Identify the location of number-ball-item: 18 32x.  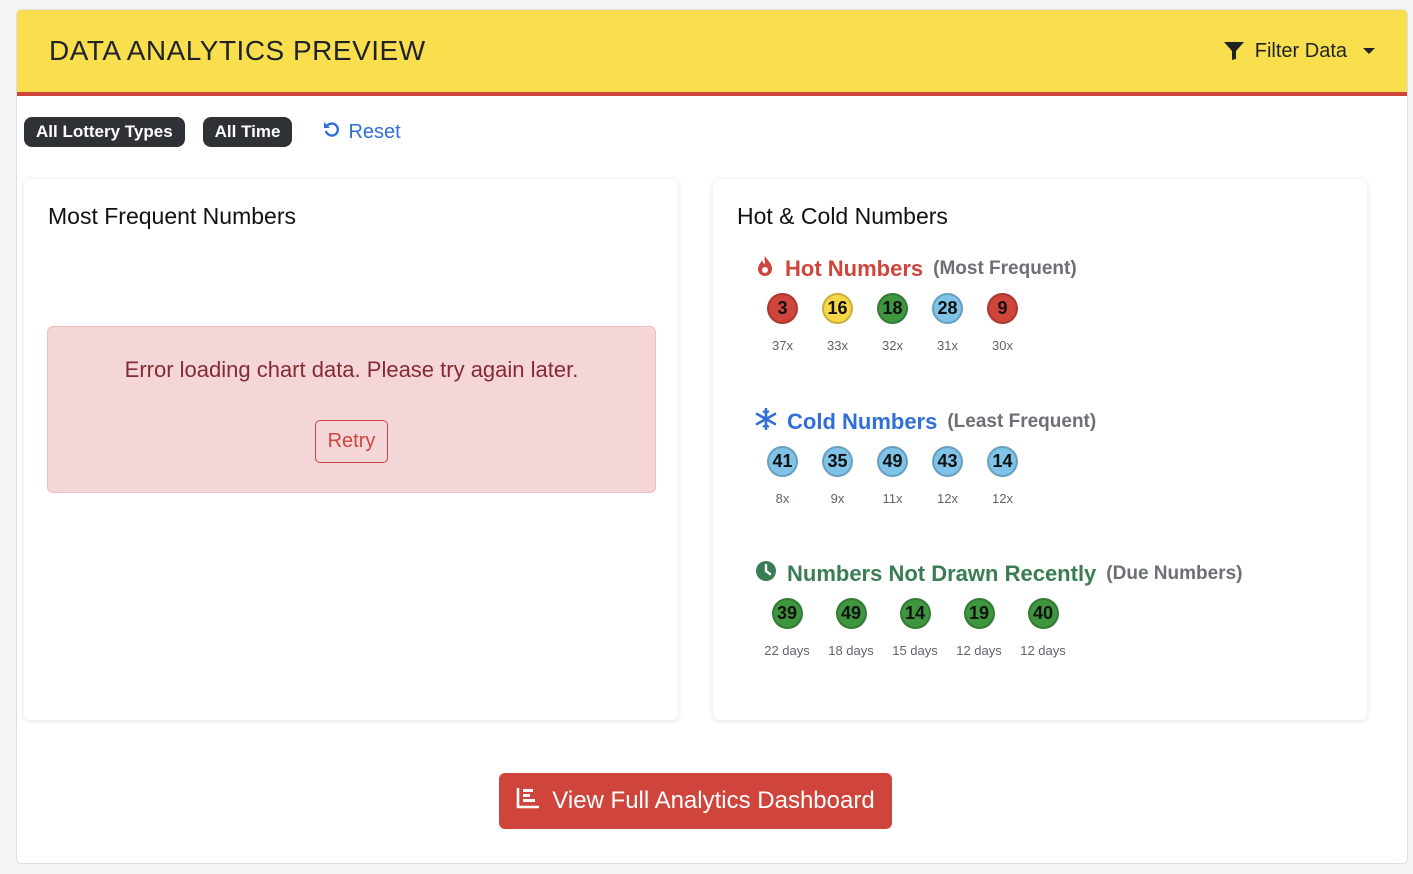
(892, 323).